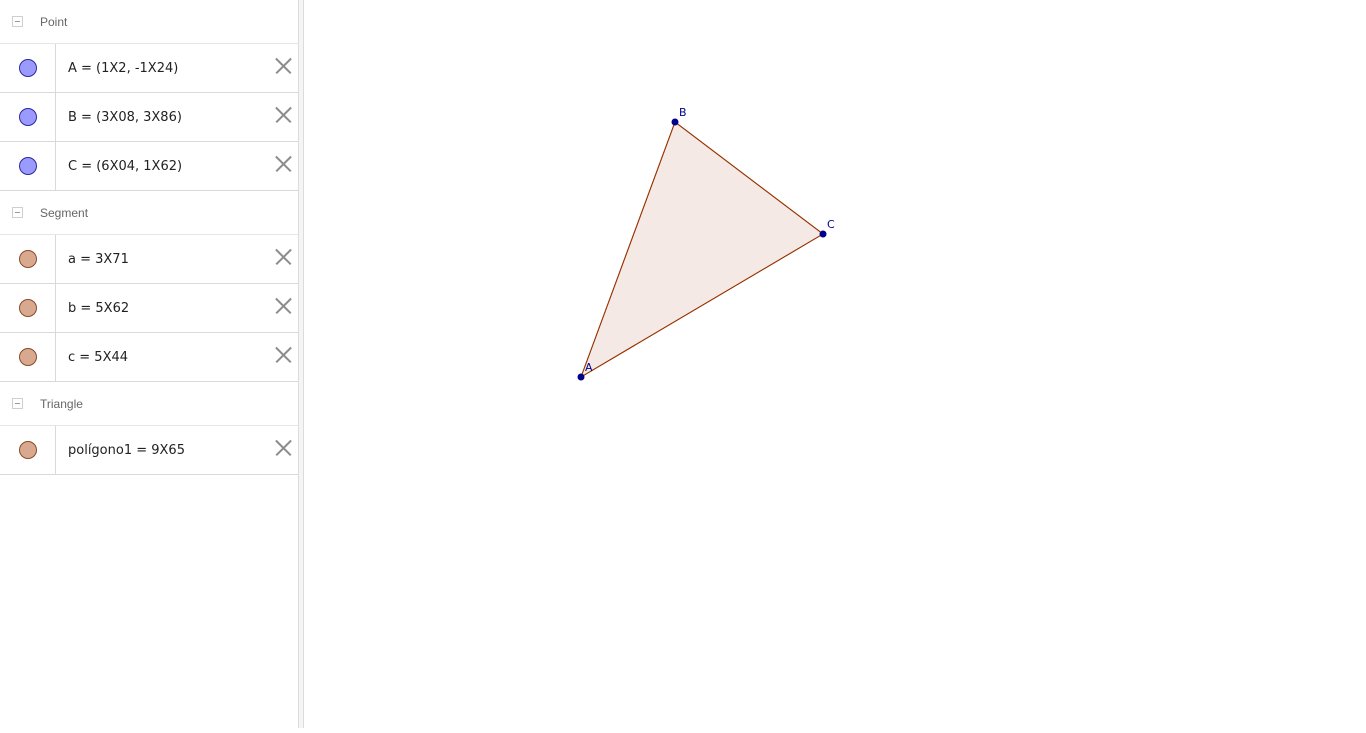 This screenshot has height=733, width=1366. I want to click on item-expression: C = (6X04, 1X62), so click(125, 166).